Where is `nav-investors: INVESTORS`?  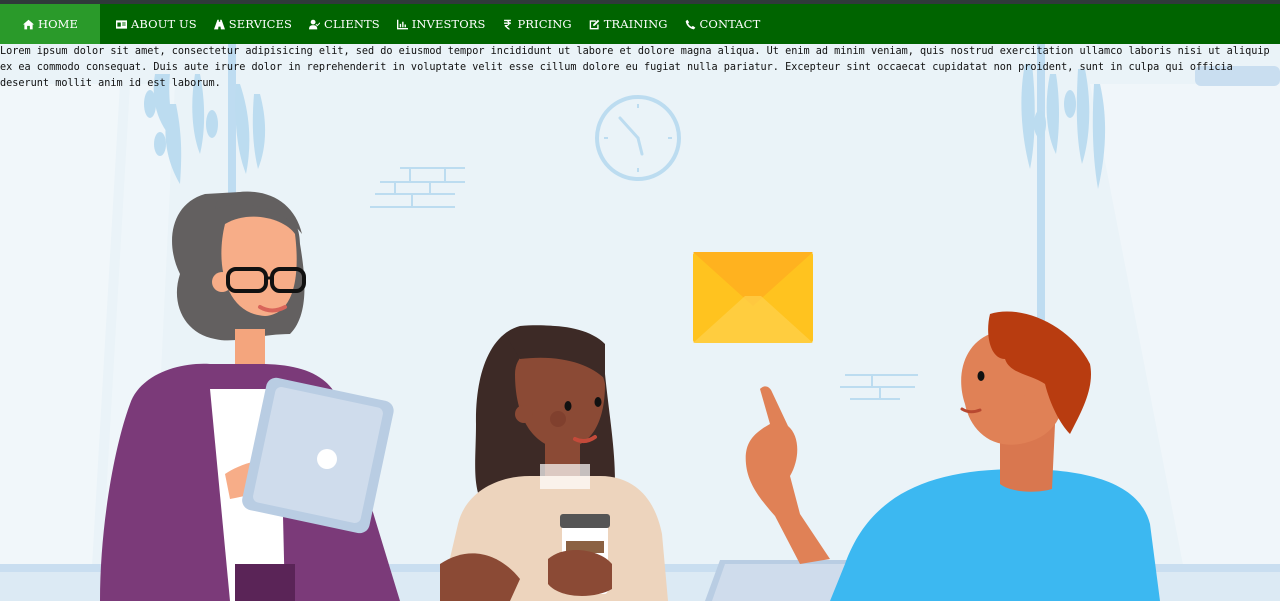 nav-investors: INVESTORS is located at coordinates (441, 24).